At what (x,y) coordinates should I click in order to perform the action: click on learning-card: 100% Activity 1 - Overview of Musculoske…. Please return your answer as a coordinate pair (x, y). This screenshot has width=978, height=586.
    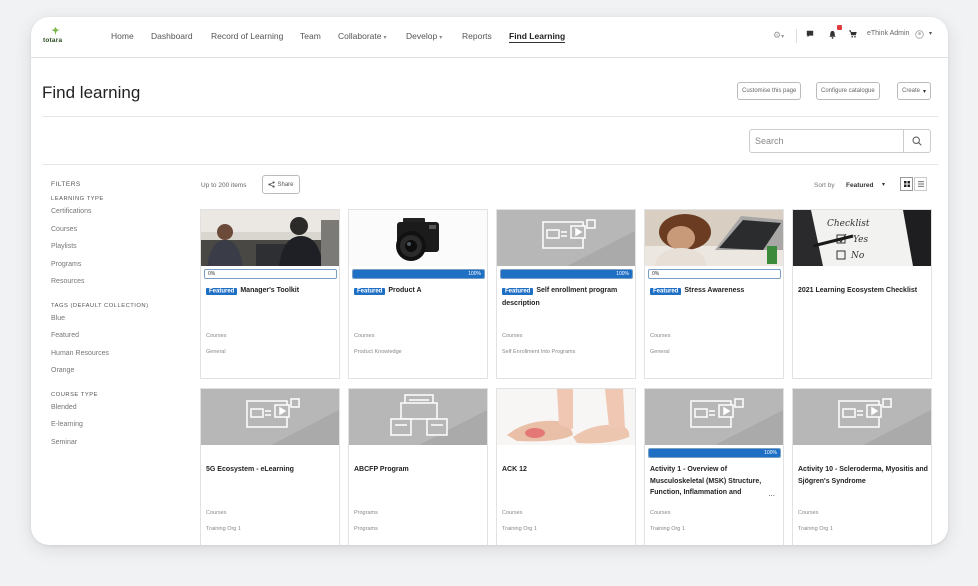
    Looking at the image, I should click on (714, 466).